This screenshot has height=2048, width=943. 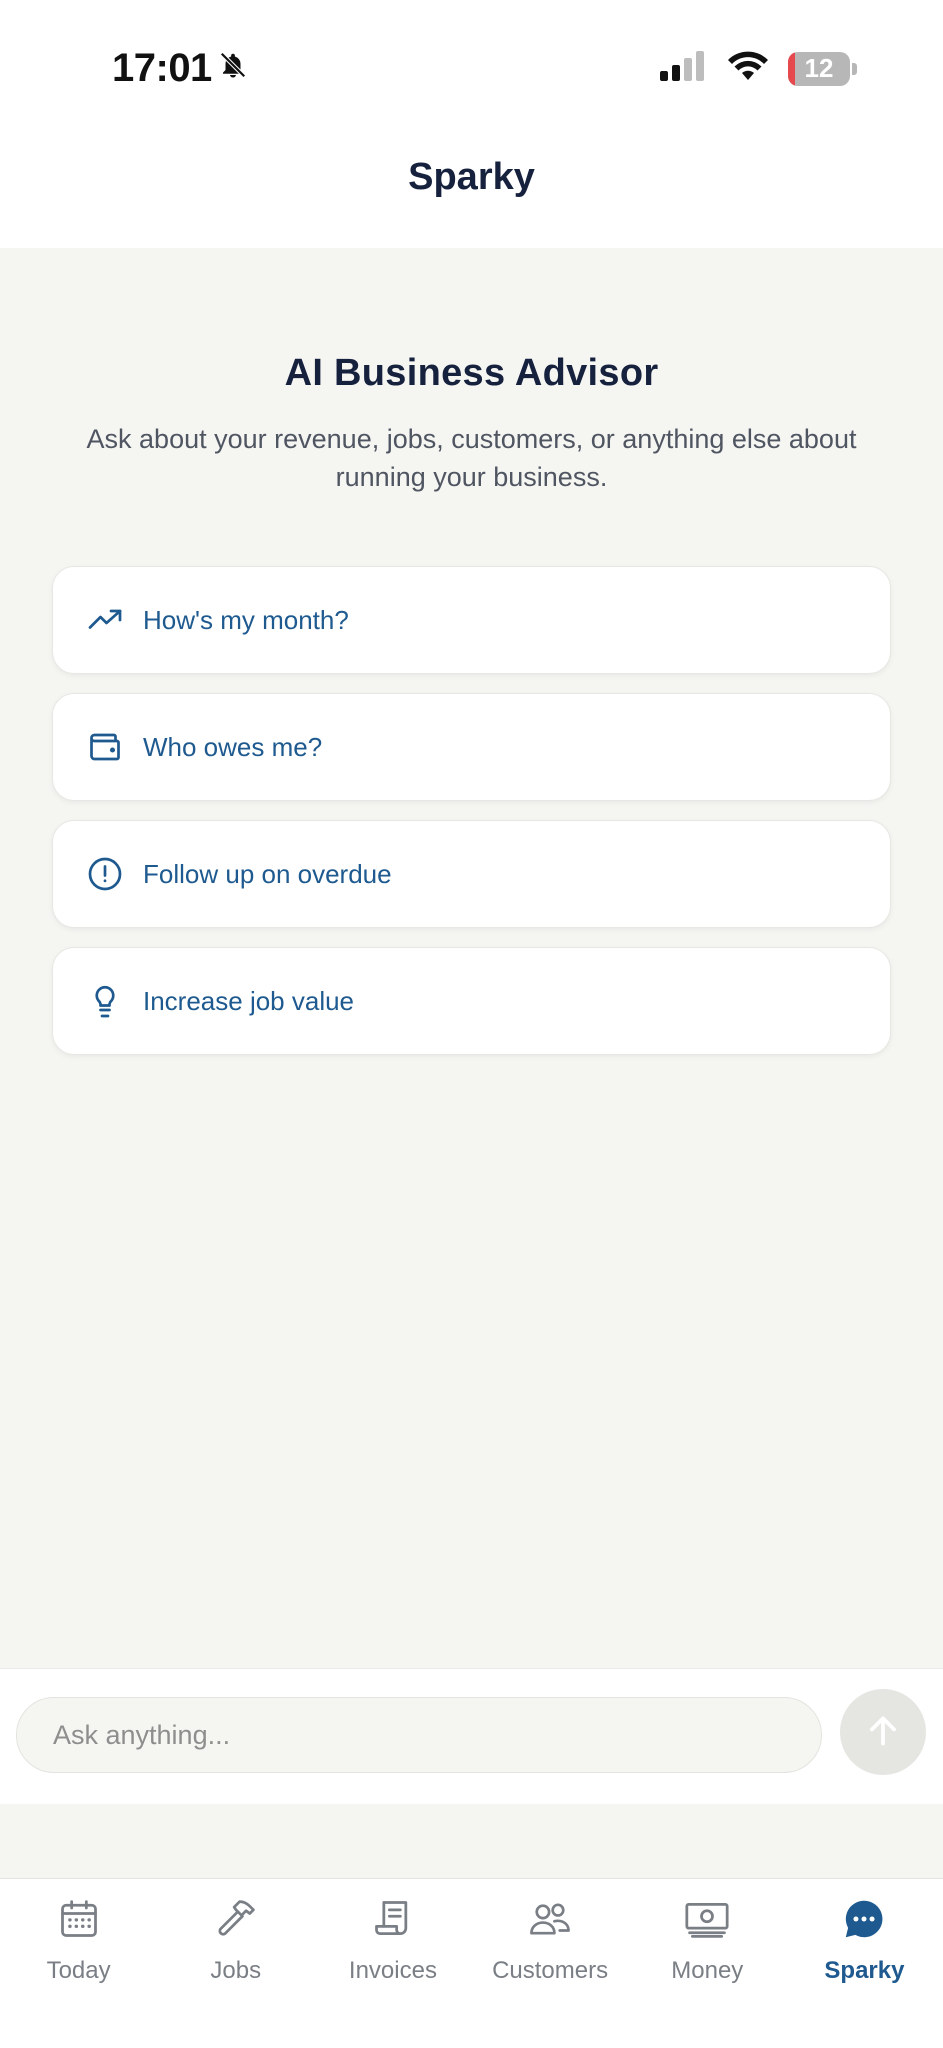 What do you see at coordinates (105, 1001) in the screenshot?
I see `lightbulb-icon` at bounding box center [105, 1001].